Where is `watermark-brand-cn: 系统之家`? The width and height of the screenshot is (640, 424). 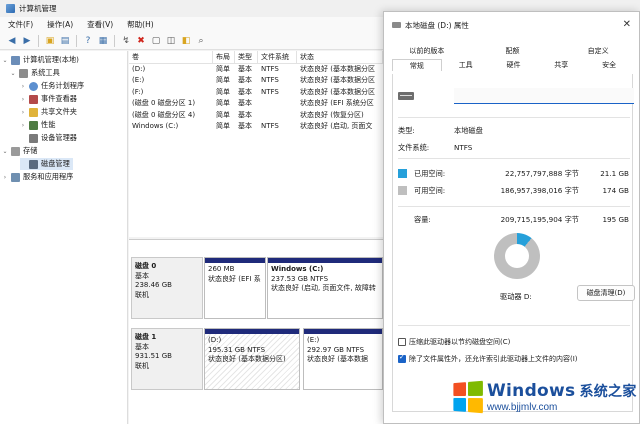
watermark-brand-cn: 系统之家 is located at coordinates (608, 392).